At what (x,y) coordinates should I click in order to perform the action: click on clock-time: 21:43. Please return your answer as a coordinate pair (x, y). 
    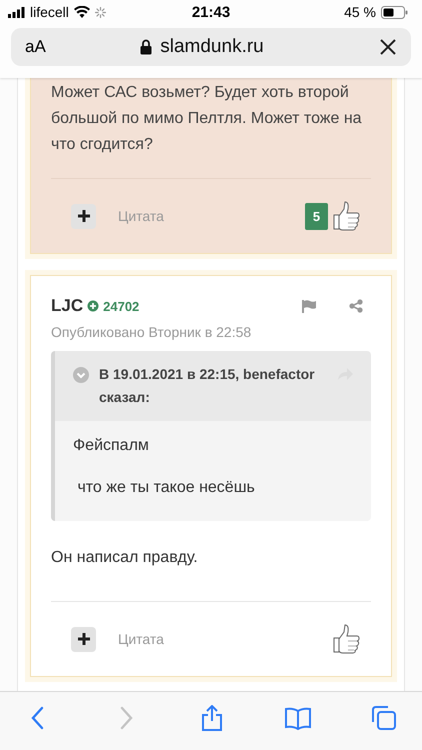
    Looking at the image, I should click on (211, 12).